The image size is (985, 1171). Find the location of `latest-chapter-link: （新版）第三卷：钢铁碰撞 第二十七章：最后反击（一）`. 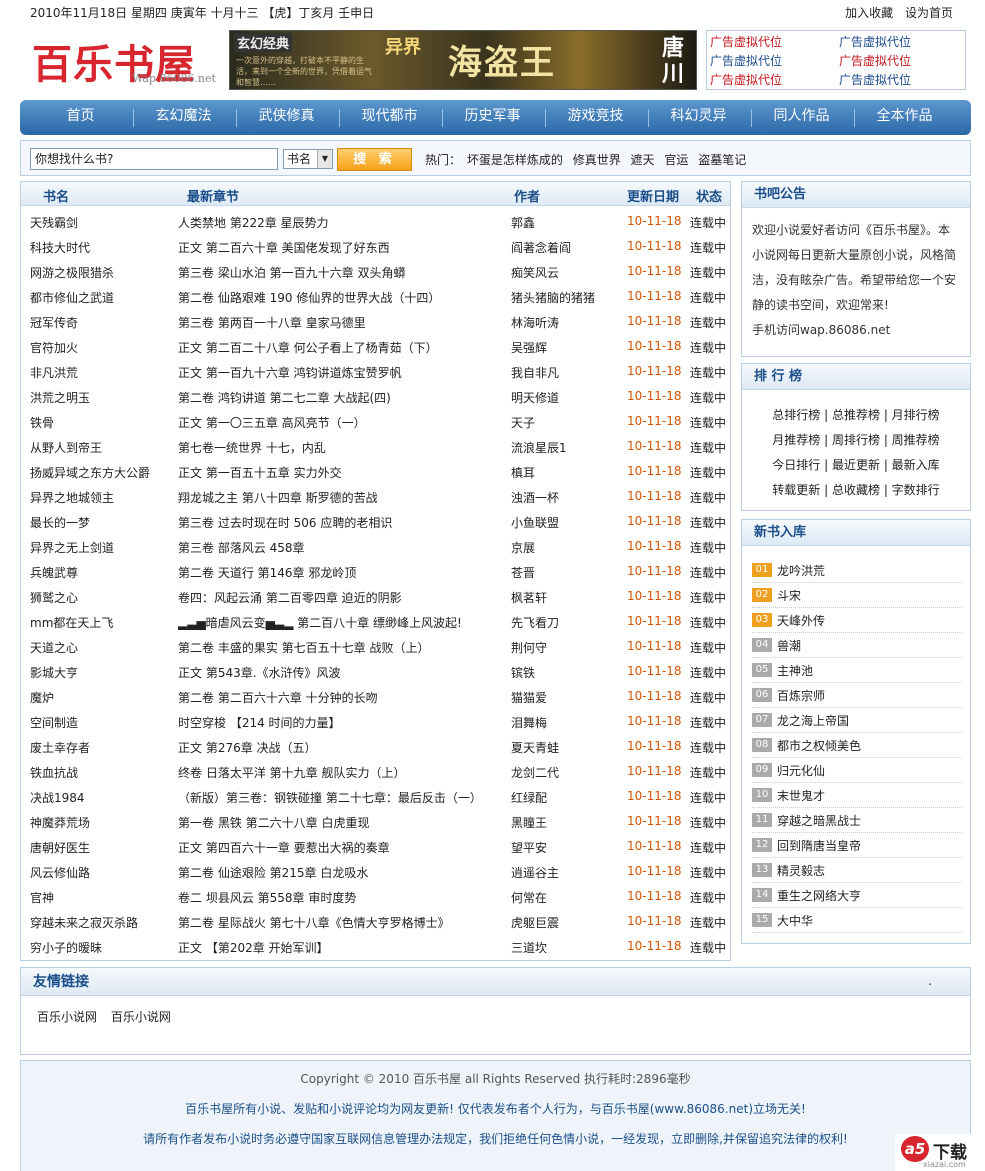

latest-chapter-link: （新版）第三卷：钢铁碰撞 第二十七章：最后反击（一） is located at coordinates (343, 797).